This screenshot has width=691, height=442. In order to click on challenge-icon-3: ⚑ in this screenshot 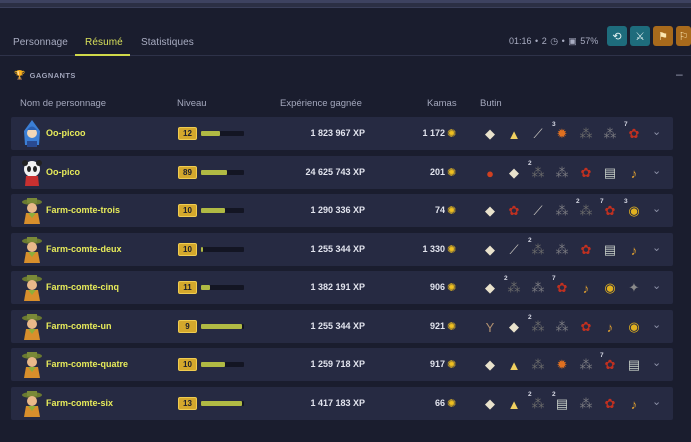, I will do `click(663, 36)`.